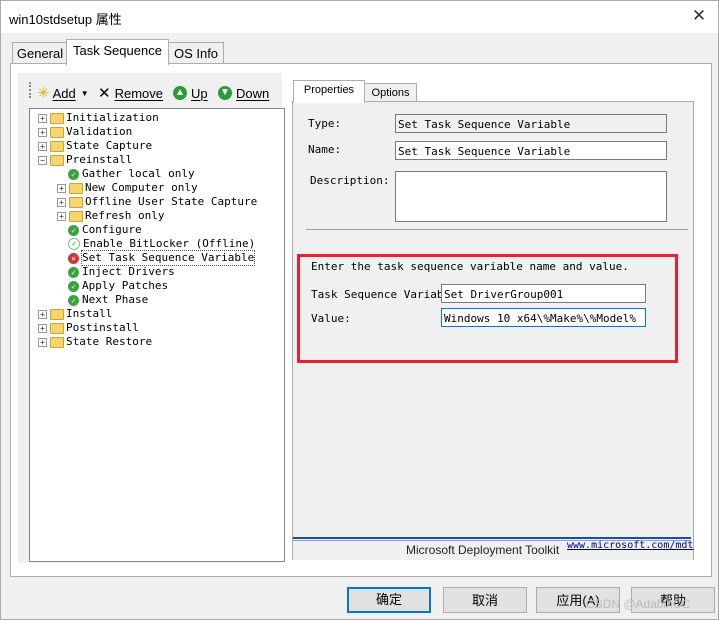 This screenshot has width=719, height=620. Describe the element at coordinates (89, 313) in the screenshot. I see `tree-node-label: Install` at that location.